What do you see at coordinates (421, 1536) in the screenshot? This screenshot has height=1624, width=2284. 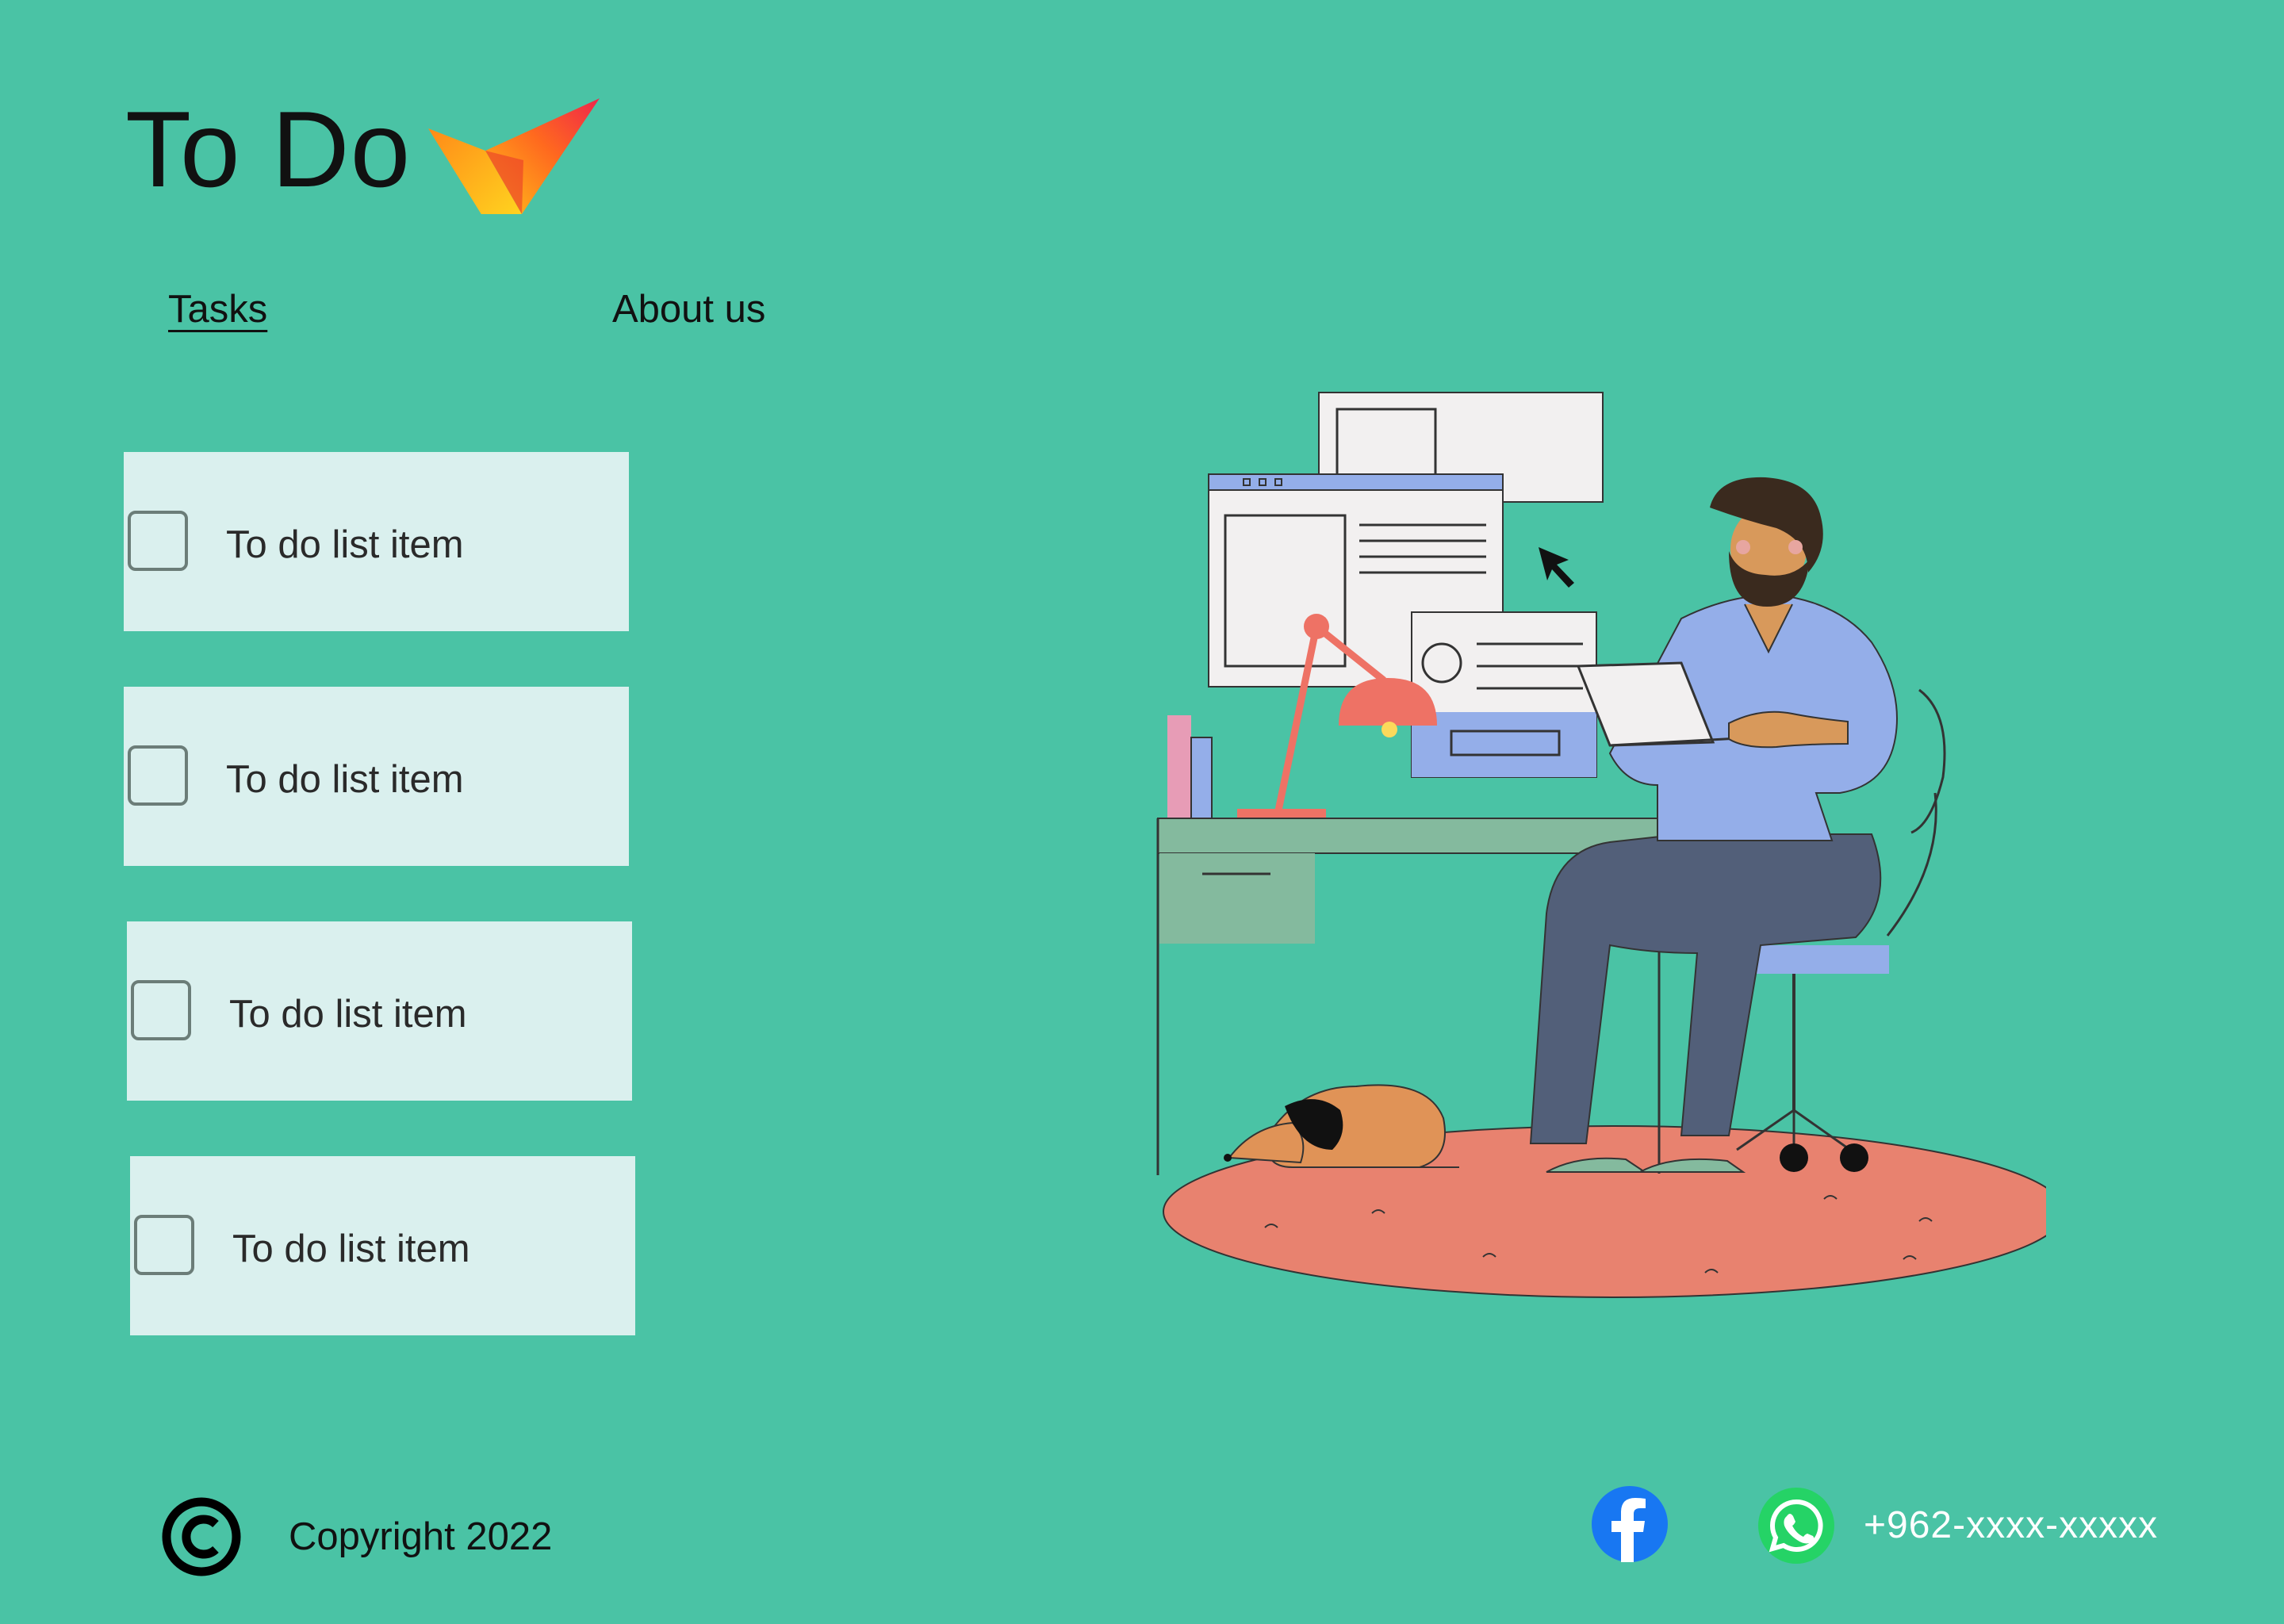 I see `copyright-text: Copyright 2022` at bounding box center [421, 1536].